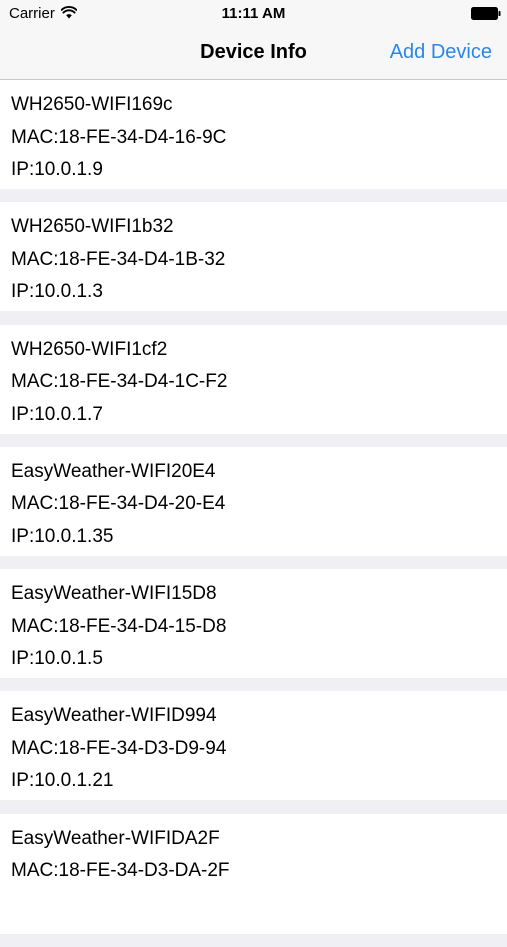  What do you see at coordinates (113, 471) in the screenshot?
I see `device-name: EasyWeather-WIFI20E4` at bounding box center [113, 471].